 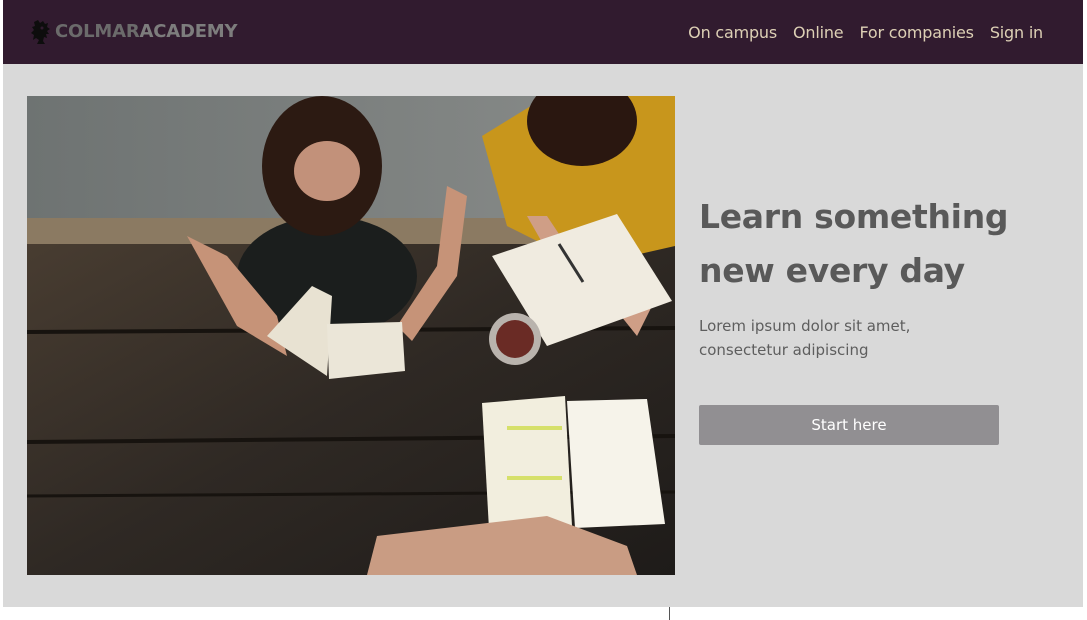 What do you see at coordinates (732, 32) in the screenshot?
I see `nav-link-on-campus: On campus` at bounding box center [732, 32].